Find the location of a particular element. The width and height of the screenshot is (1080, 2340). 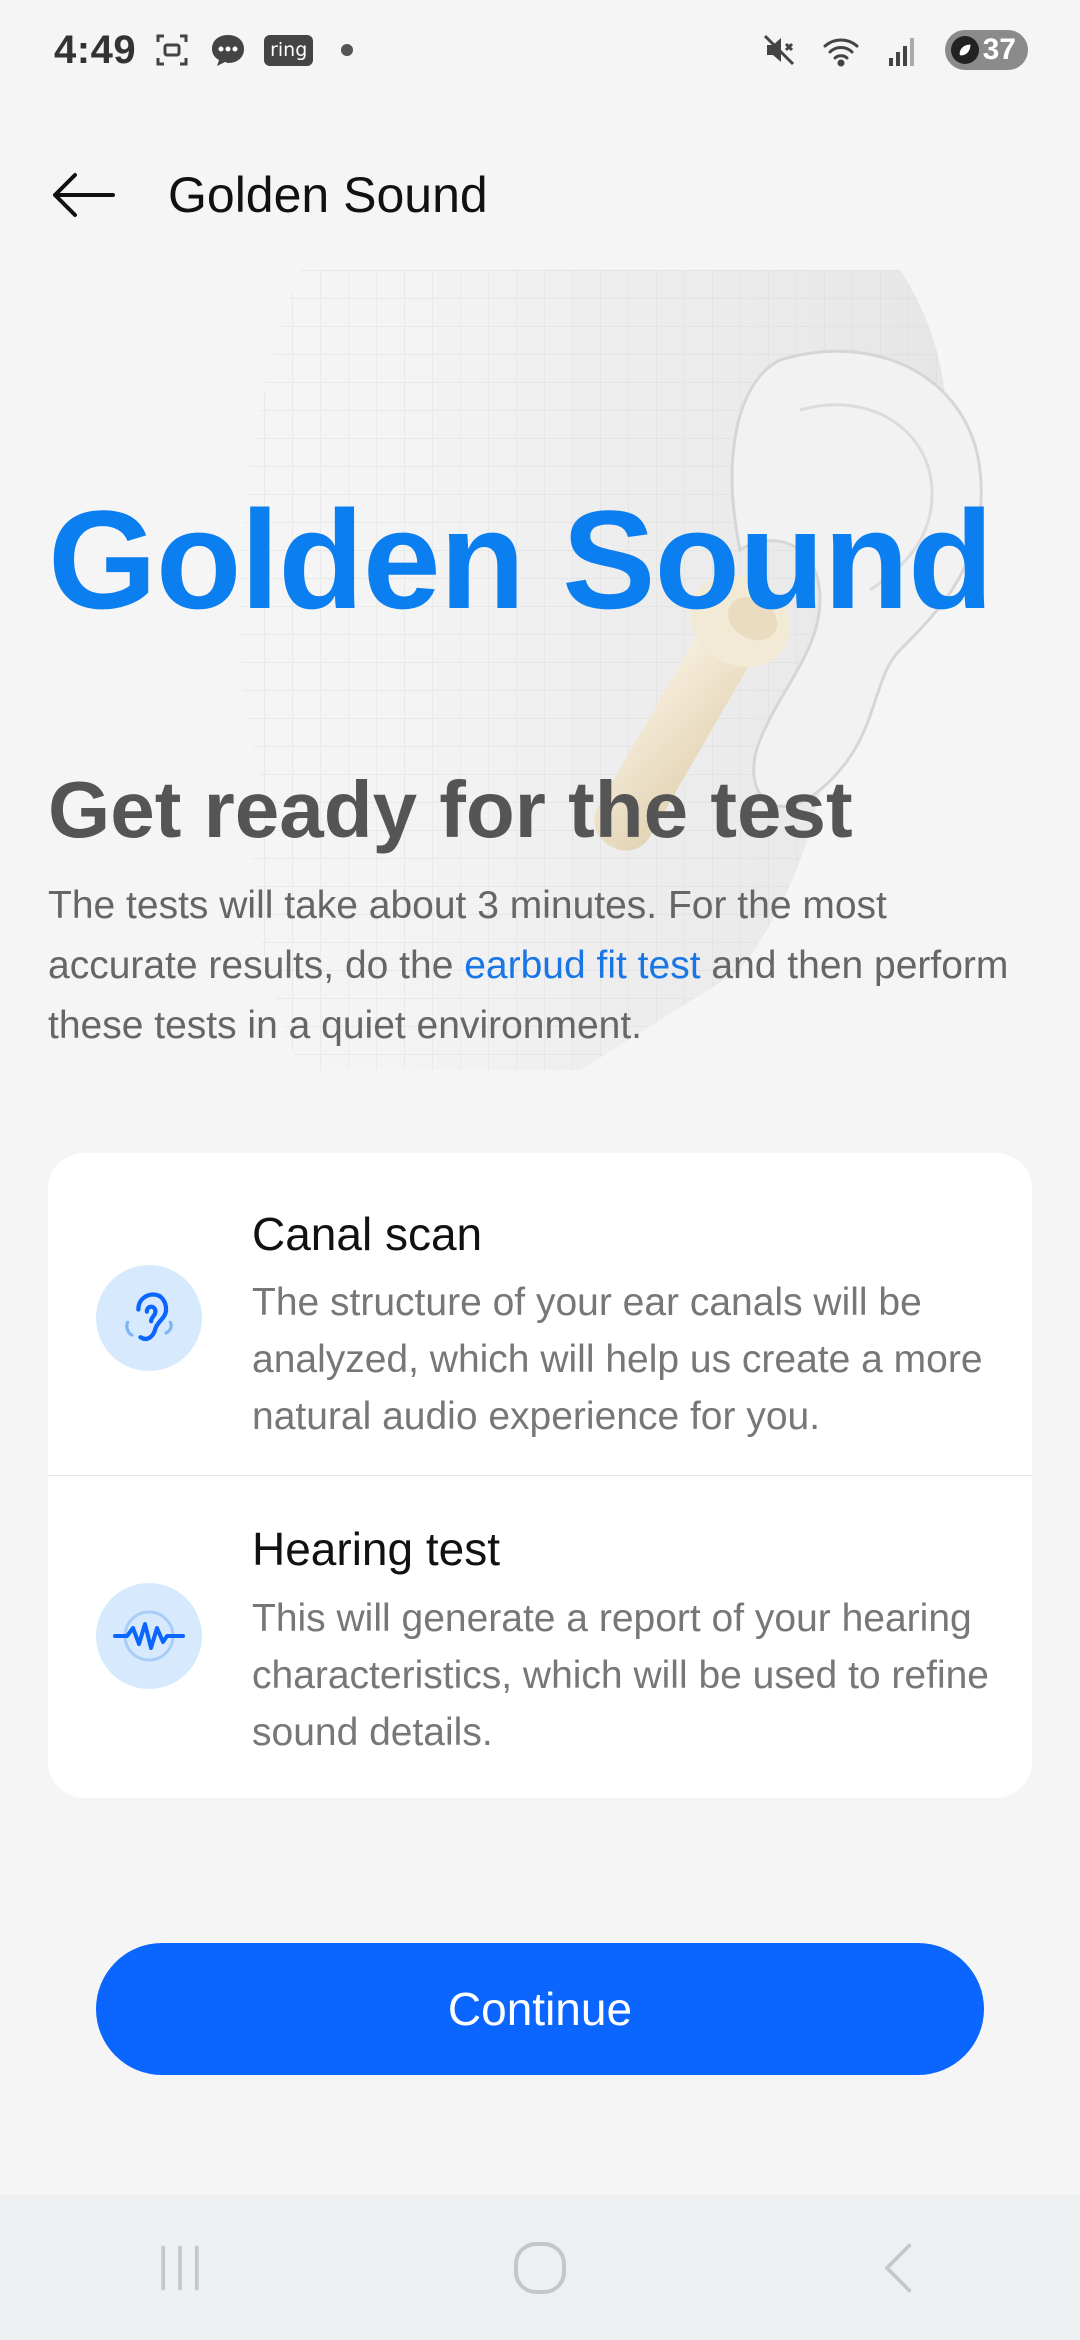

recent-apps-button is located at coordinates (180, 2268).